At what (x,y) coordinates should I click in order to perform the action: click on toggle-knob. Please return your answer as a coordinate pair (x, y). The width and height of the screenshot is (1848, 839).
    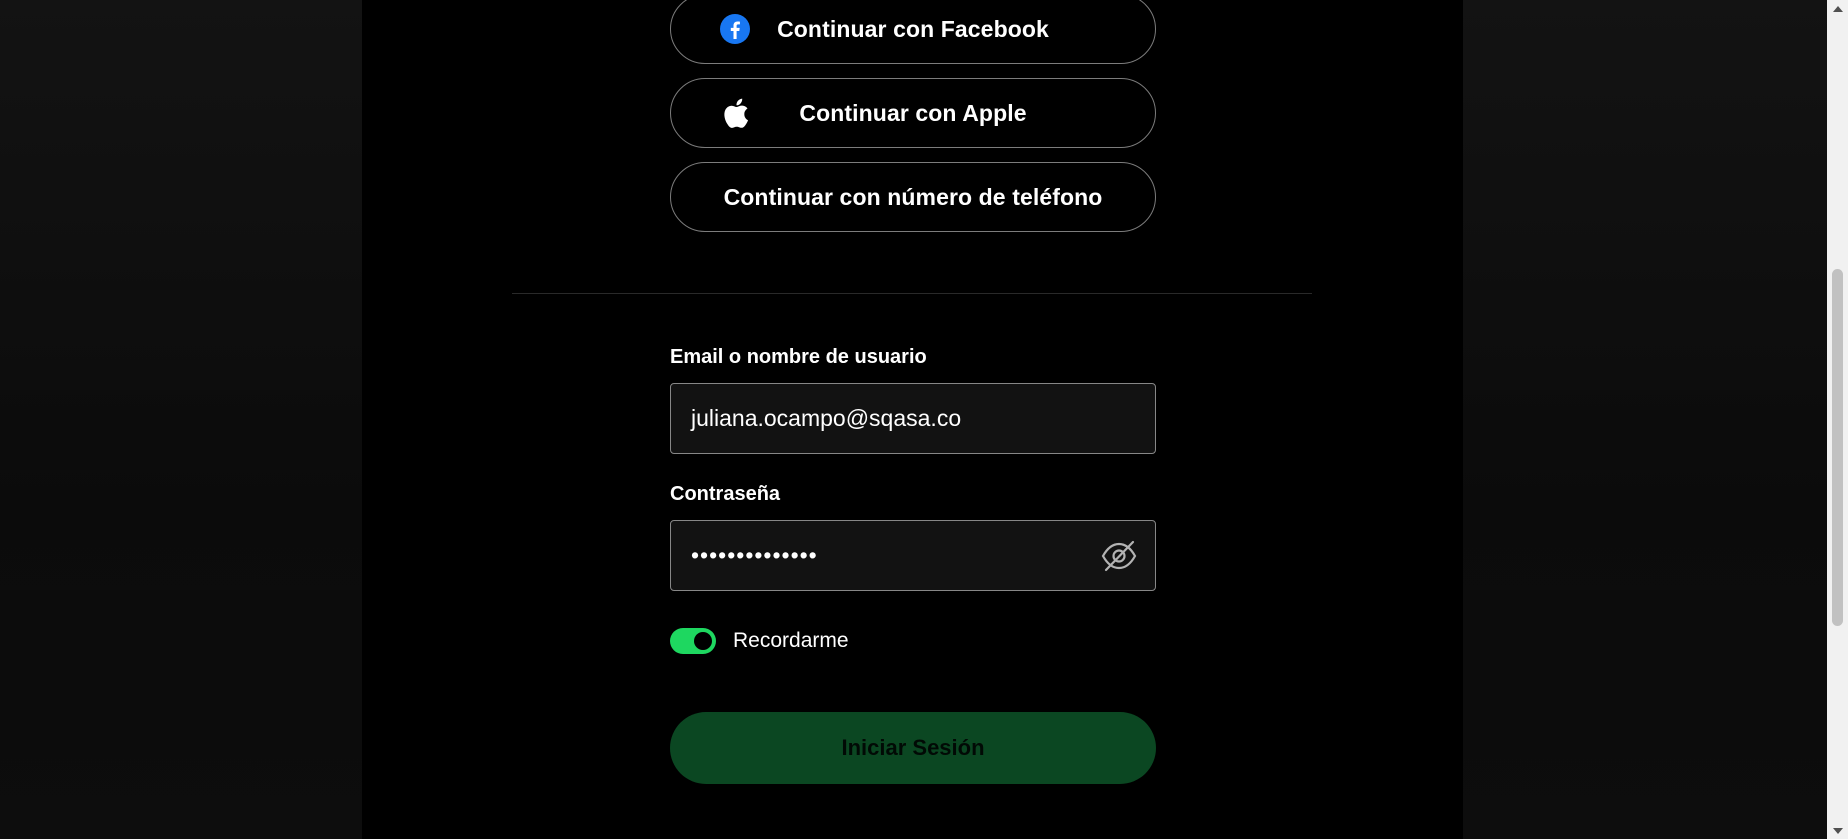
    Looking at the image, I should click on (703, 641).